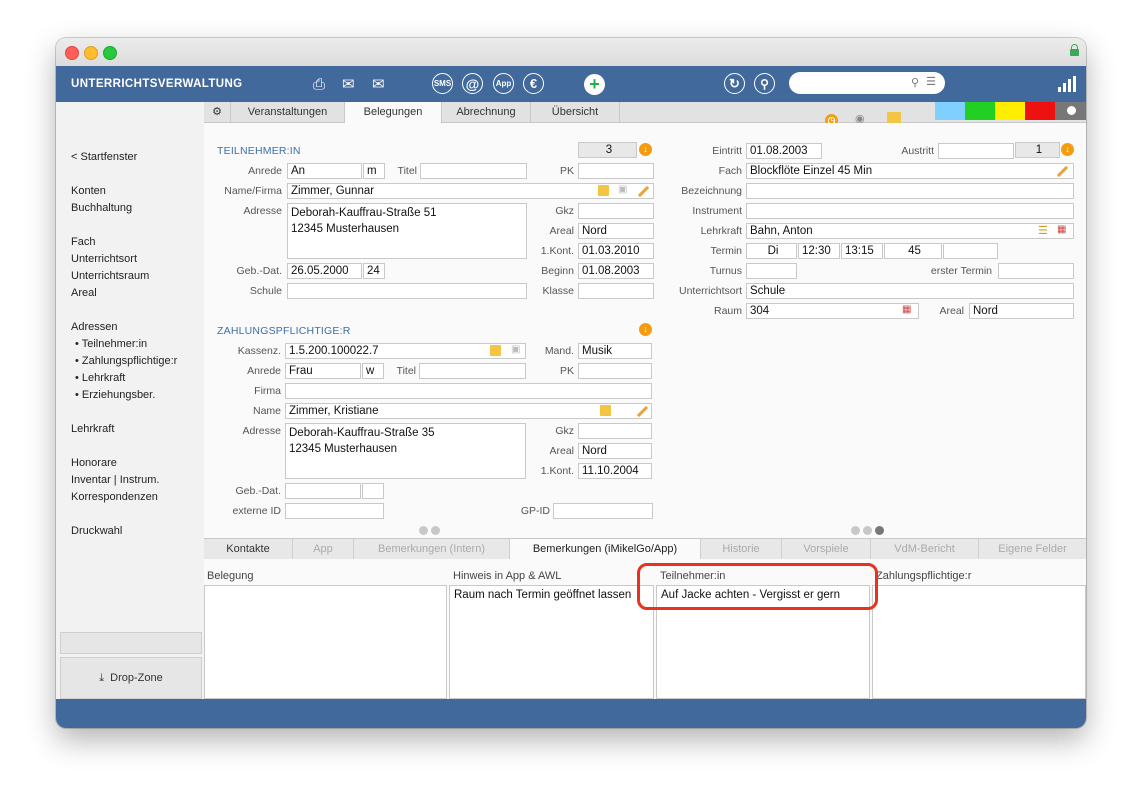 The image size is (1142, 802). I want to click on btab-eigene-felder: Eigene Felder, so click(1032, 549).